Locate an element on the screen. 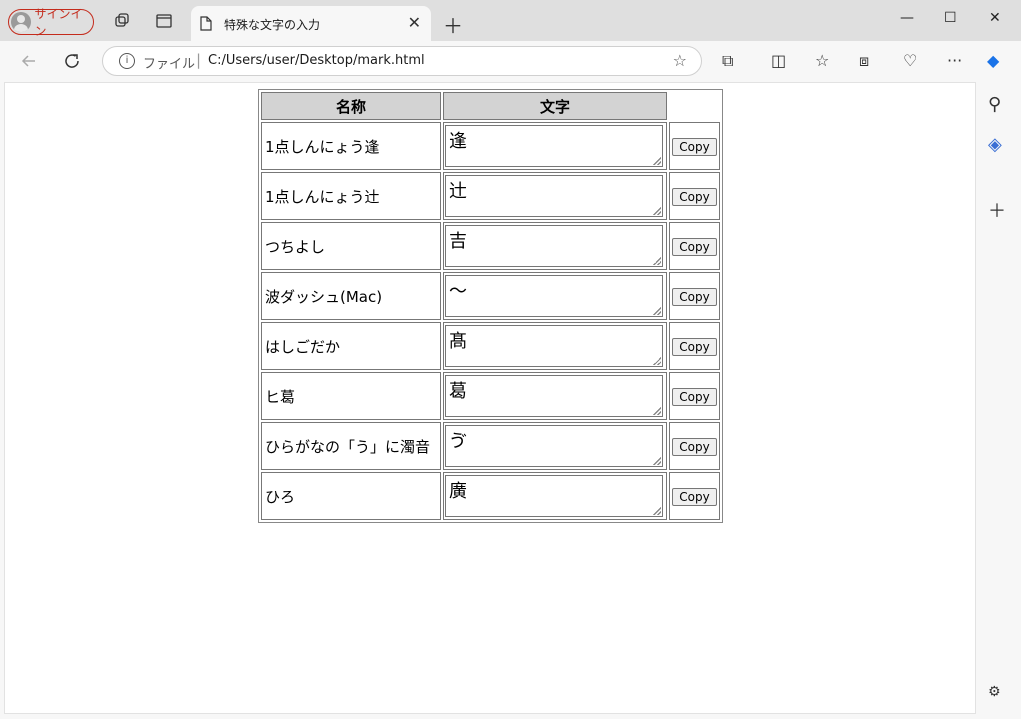 This screenshot has width=1021, height=719. character-value: 髙 is located at coordinates (458, 341).